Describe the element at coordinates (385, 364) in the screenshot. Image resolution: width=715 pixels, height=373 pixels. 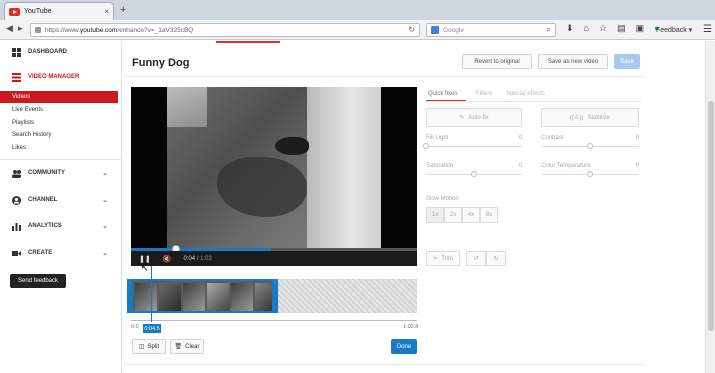
I see `bottom-divider` at that location.